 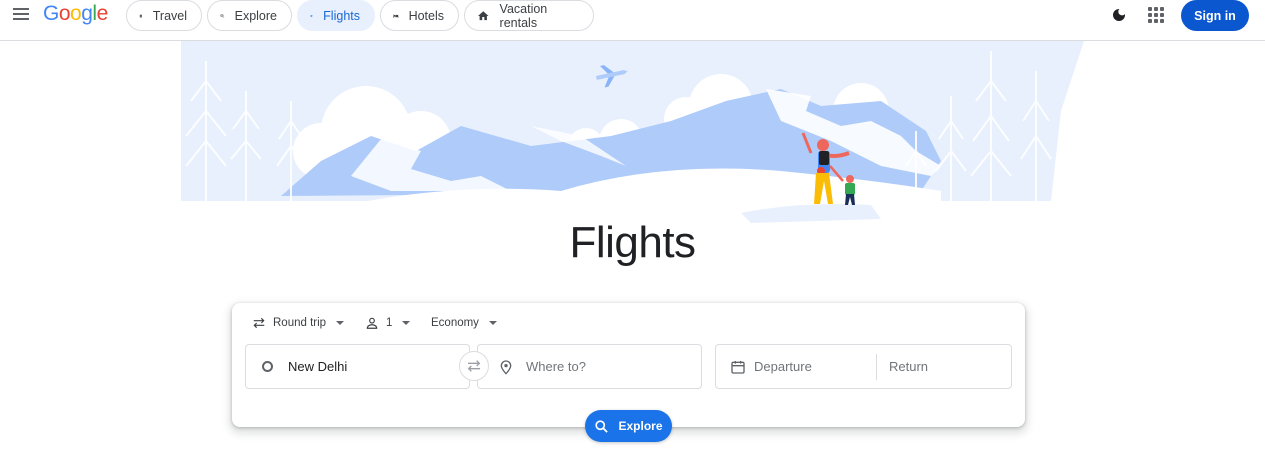 I want to click on explore-search-button: Explore, so click(x=628, y=426).